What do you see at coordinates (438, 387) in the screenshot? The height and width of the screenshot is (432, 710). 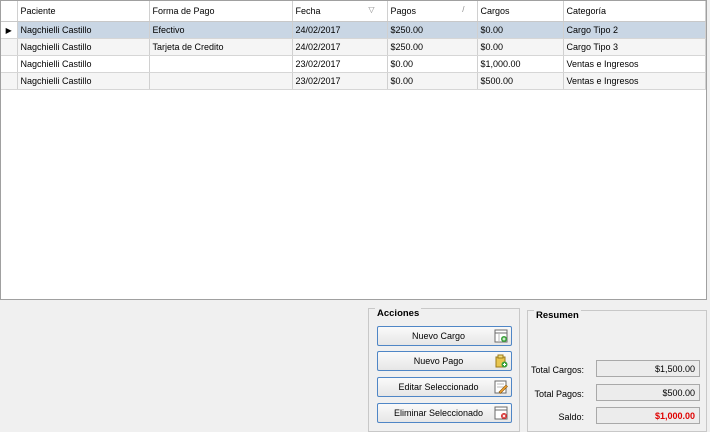 I see `editar-seleccionado-label: Editar Seleccionado` at bounding box center [438, 387].